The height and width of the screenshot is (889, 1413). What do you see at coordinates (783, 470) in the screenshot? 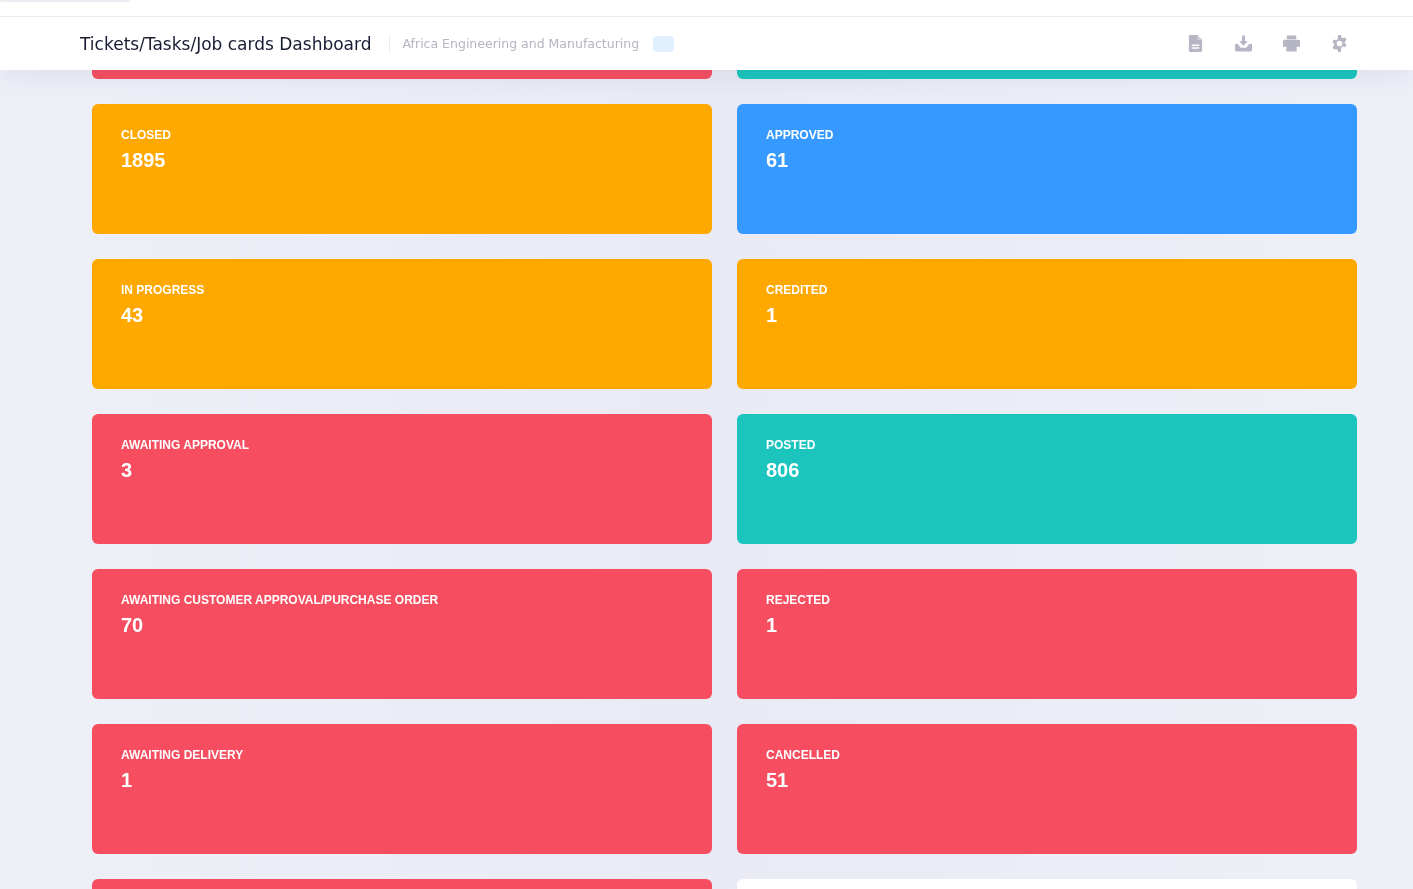
I see `status-count: 806` at bounding box center [783, 470].